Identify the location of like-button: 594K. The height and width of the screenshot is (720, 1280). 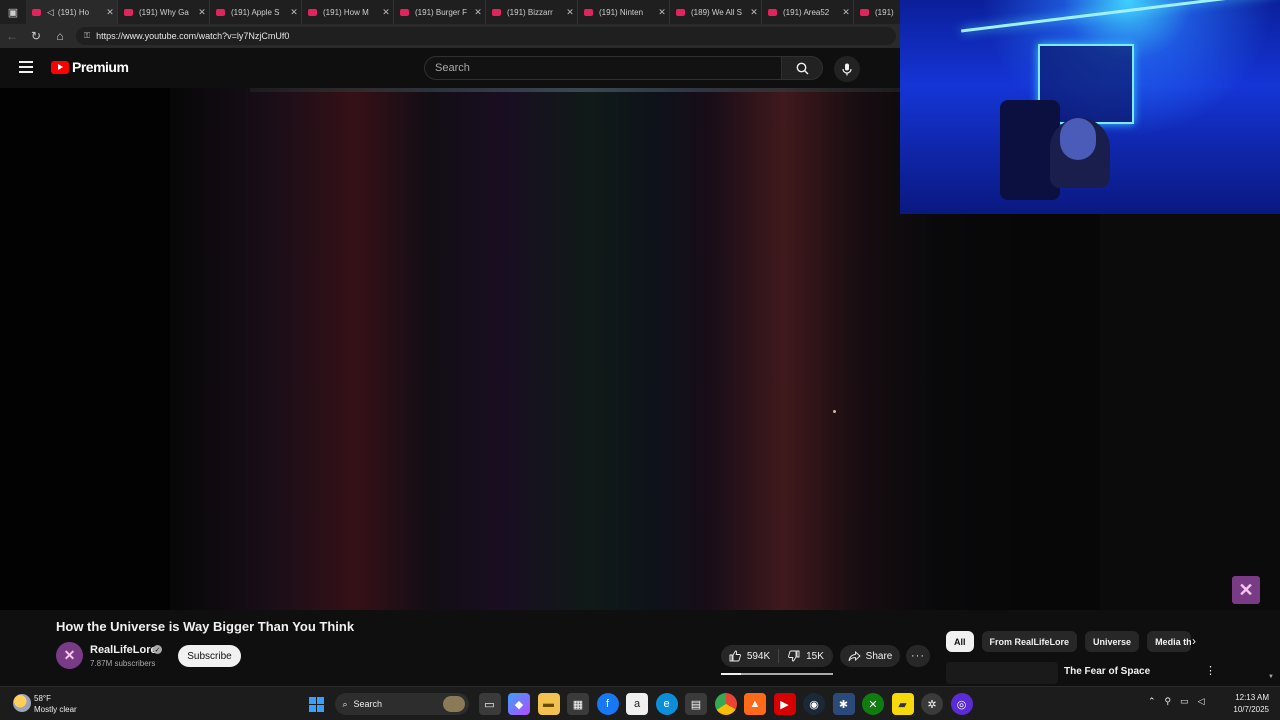
(750, 656).